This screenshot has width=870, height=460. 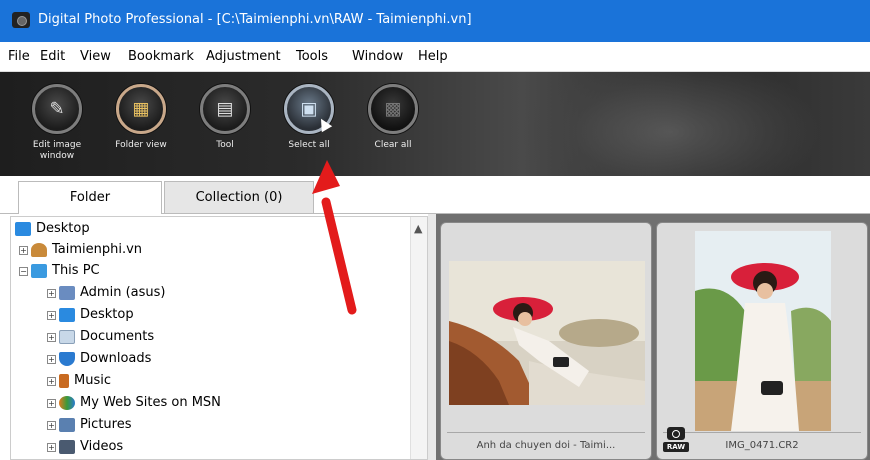 What do you see at coordinates (309, 129) in the screenshot?
I see `select-all-button: ▣ Select all` at bounding box center [309, 129].